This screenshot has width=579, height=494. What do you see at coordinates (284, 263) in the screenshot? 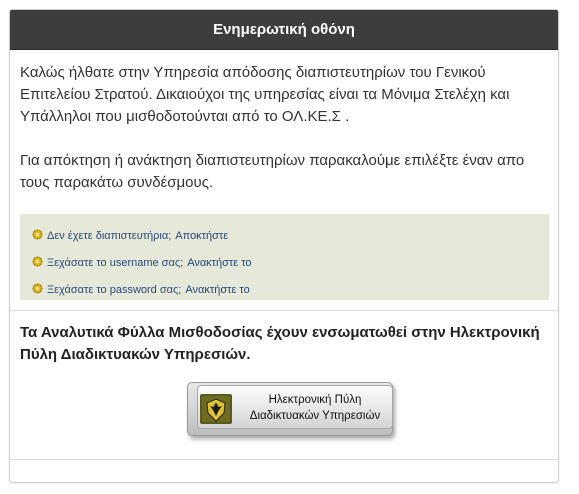
I see `link-recover-username: Ξεχάσατε το username σας; Ανακτήστε το` at bounding box center [284, 263].